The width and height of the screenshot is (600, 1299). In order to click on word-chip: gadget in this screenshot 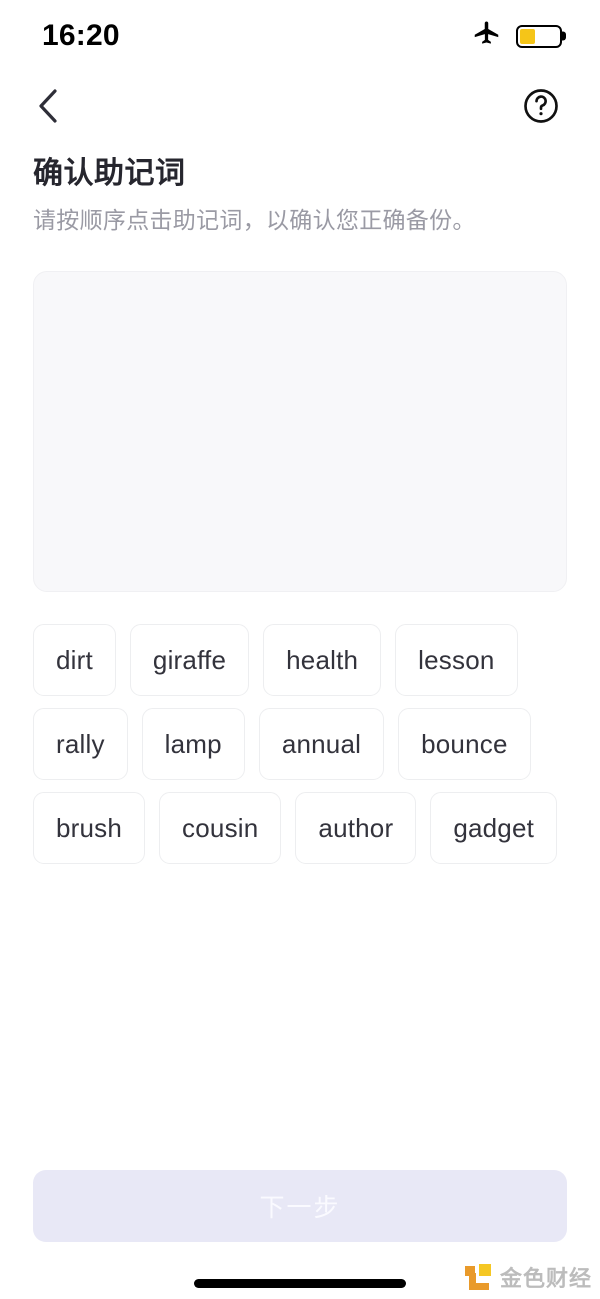, I will do `click(494, 828)`.